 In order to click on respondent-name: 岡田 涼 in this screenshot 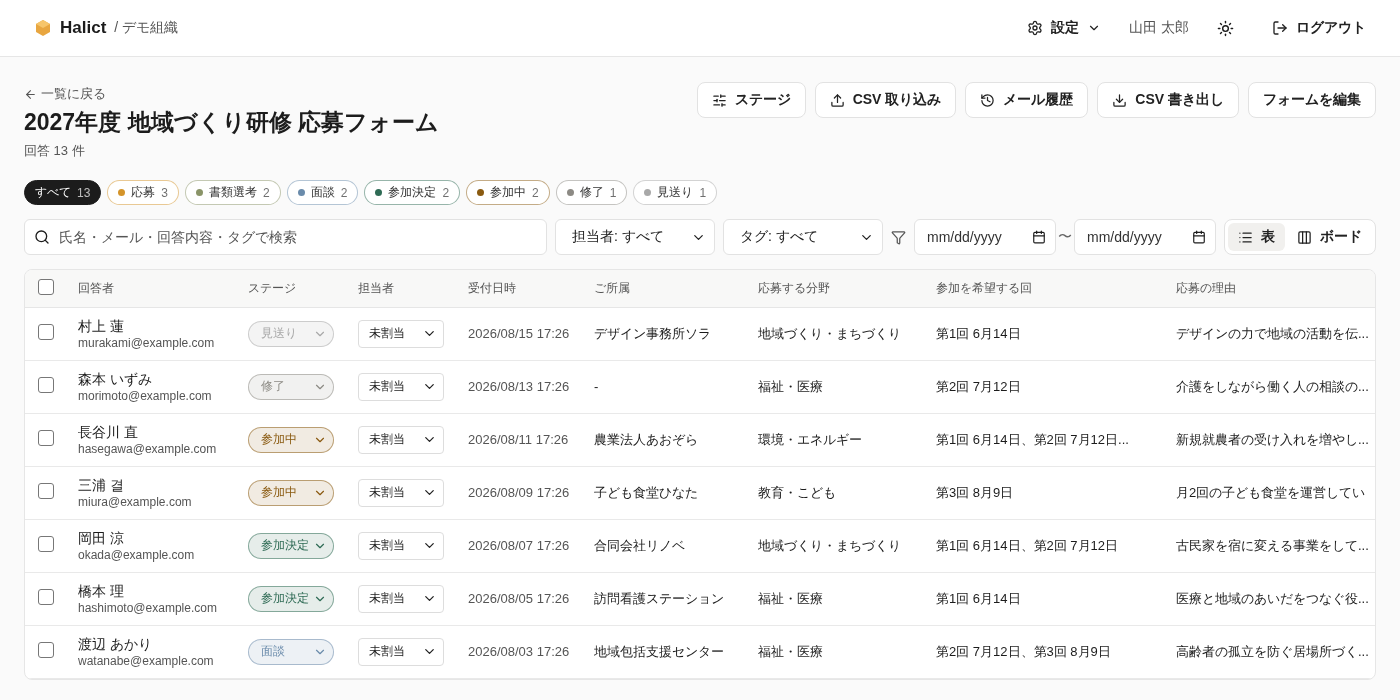, I will do `click(101, 538)`.